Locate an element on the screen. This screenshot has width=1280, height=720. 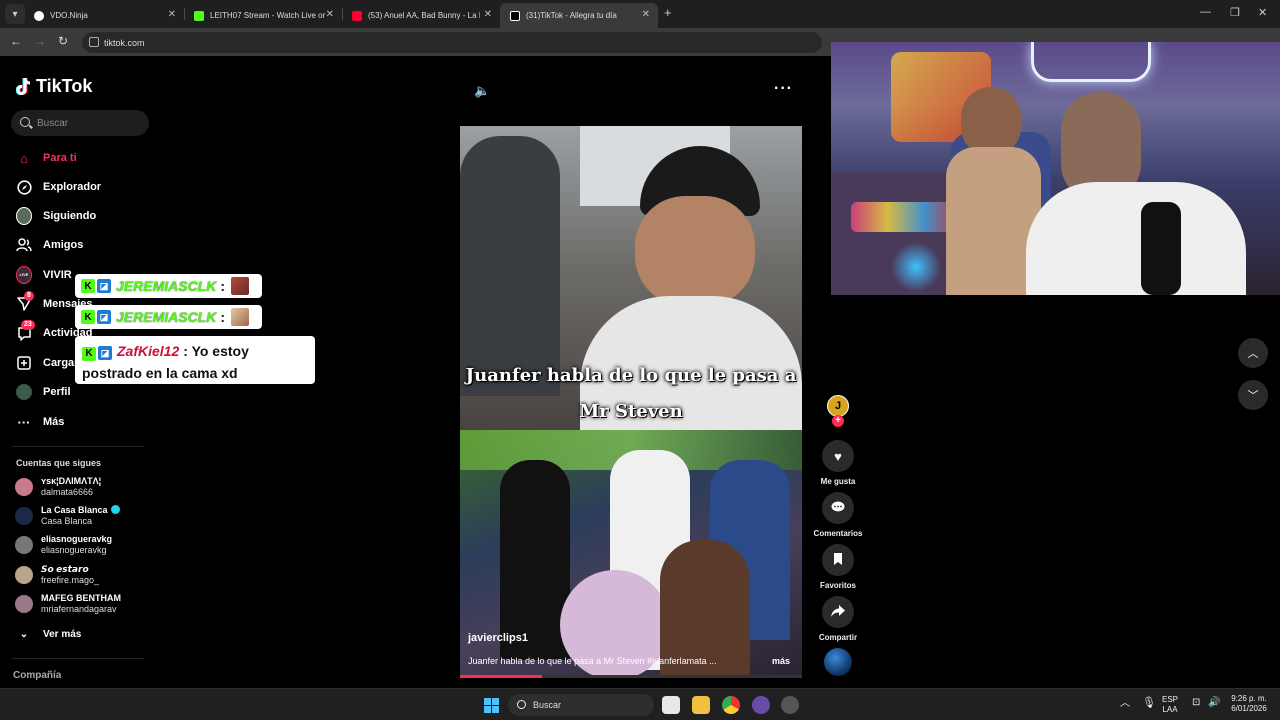
clock: 9:26 p. m. 6/01/2026 is located at coordinates (1249, 704).